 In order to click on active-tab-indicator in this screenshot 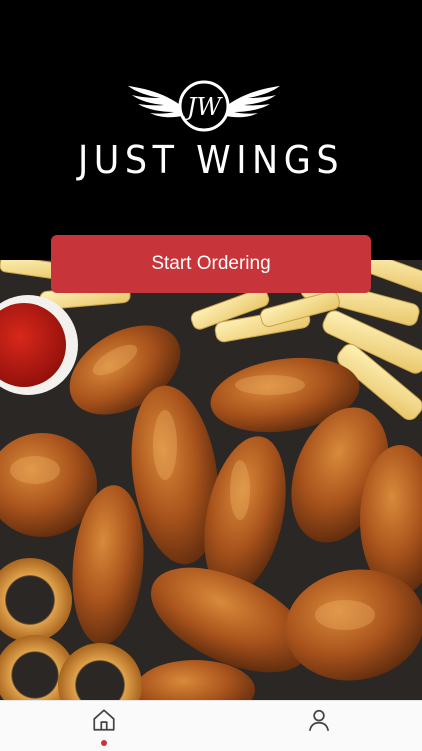, I will do `click(104, 743)`.